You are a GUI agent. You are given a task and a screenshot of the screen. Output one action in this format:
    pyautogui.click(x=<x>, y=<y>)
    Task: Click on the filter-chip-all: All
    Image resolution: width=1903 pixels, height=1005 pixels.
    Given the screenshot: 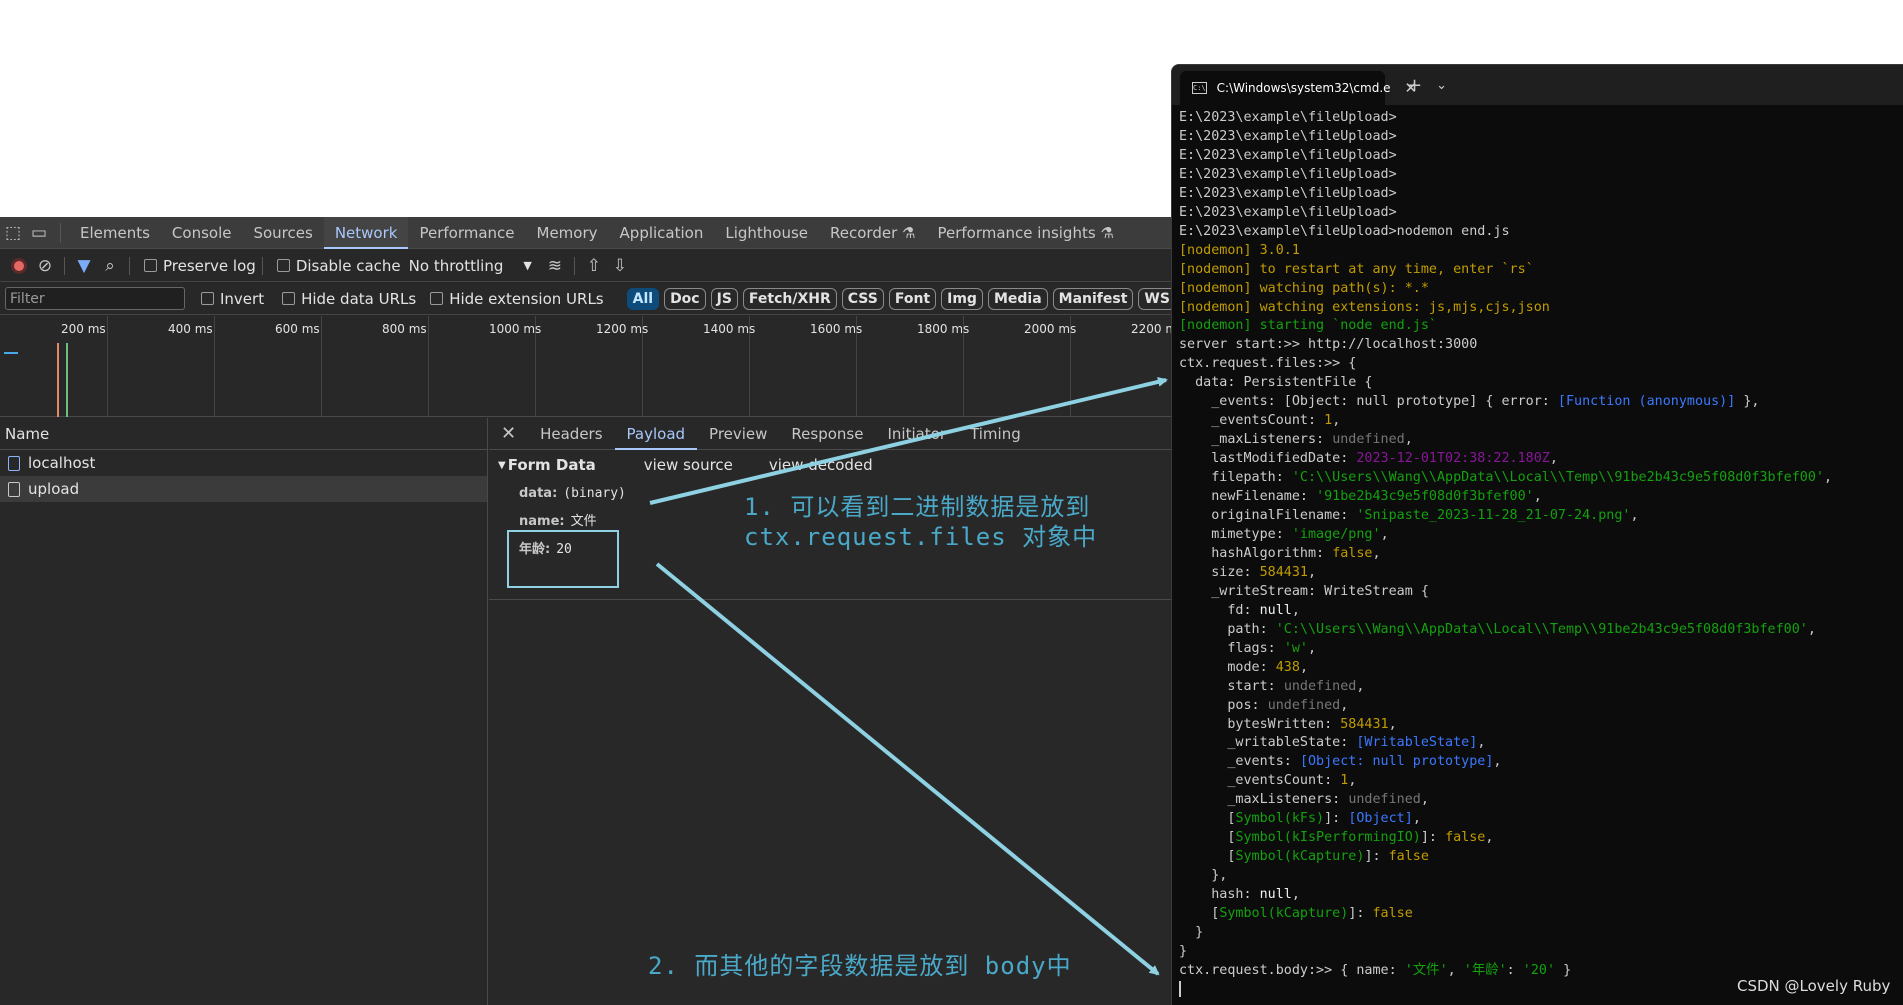 What is the action you would take?
    pyautogui.click(x=643, y=298)
    